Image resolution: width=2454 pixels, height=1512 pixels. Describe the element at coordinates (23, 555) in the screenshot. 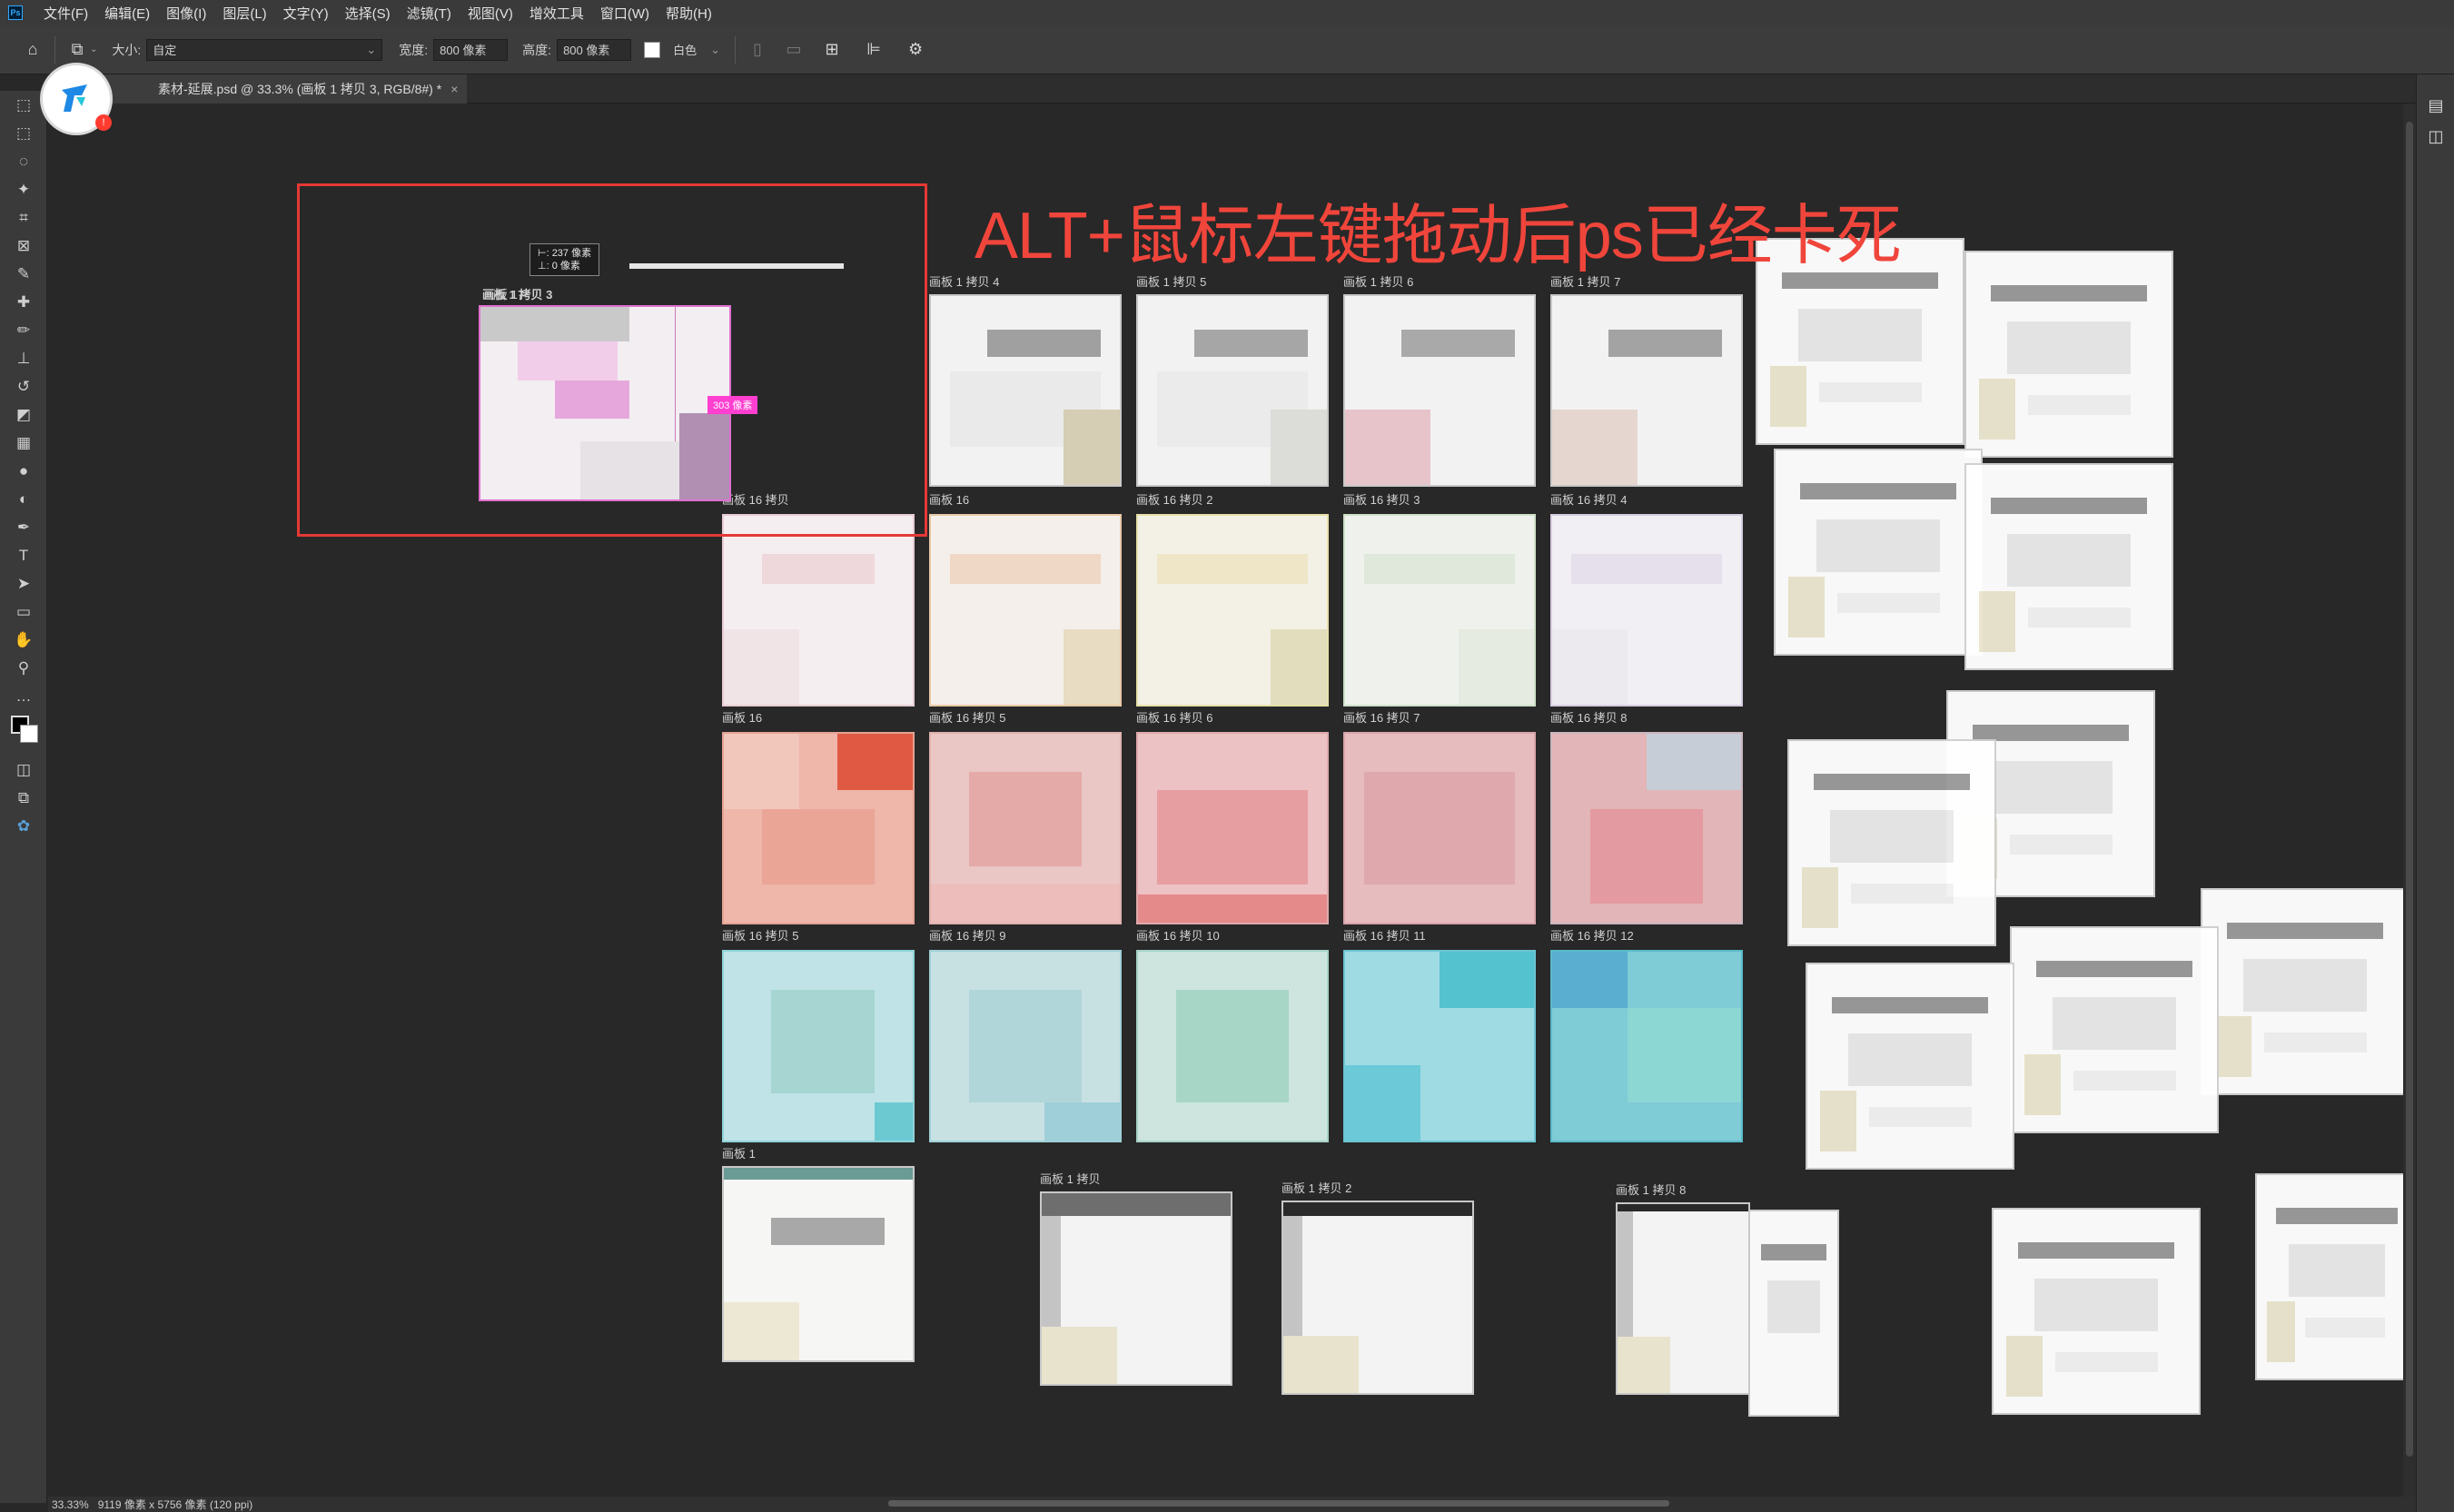

I see `type-tool-icon: T` at that location.